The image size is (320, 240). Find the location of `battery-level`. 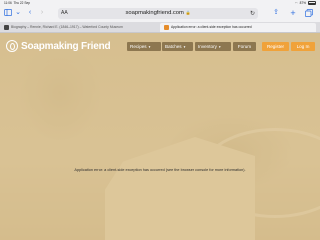

battery-level is located at coordinates (312, 3).